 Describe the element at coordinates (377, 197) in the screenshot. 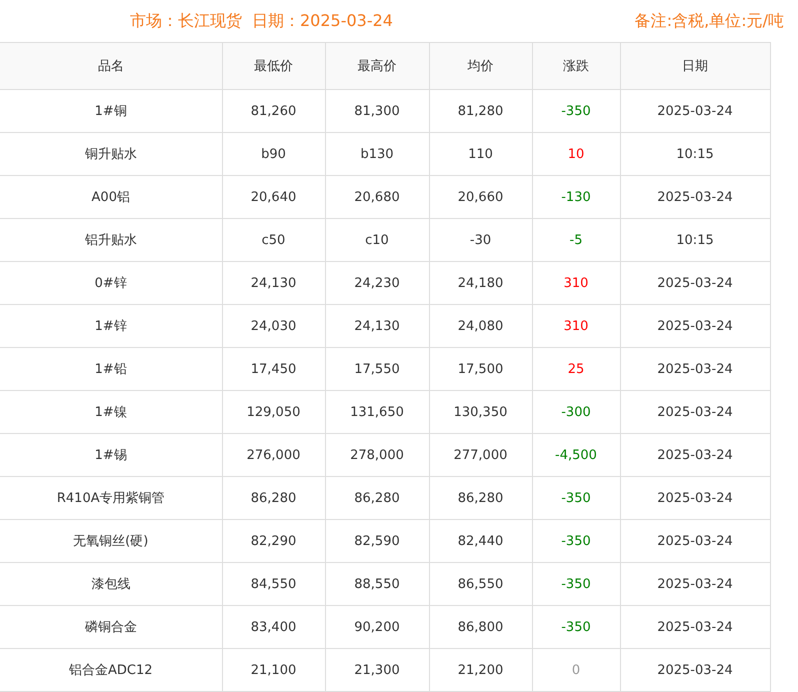

I see `table-cell: 20,680` at that location.